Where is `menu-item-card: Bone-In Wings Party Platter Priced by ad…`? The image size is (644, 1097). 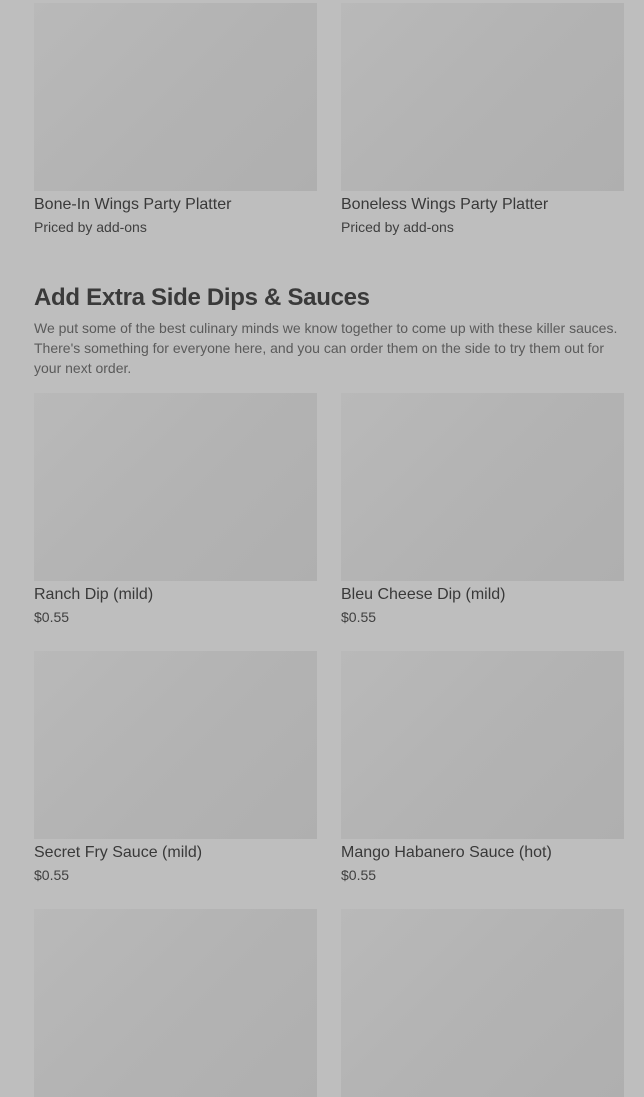
menu-item-card: Bone-In Wings Party Platter Priced by ad… is located at coordinates (175, 119).